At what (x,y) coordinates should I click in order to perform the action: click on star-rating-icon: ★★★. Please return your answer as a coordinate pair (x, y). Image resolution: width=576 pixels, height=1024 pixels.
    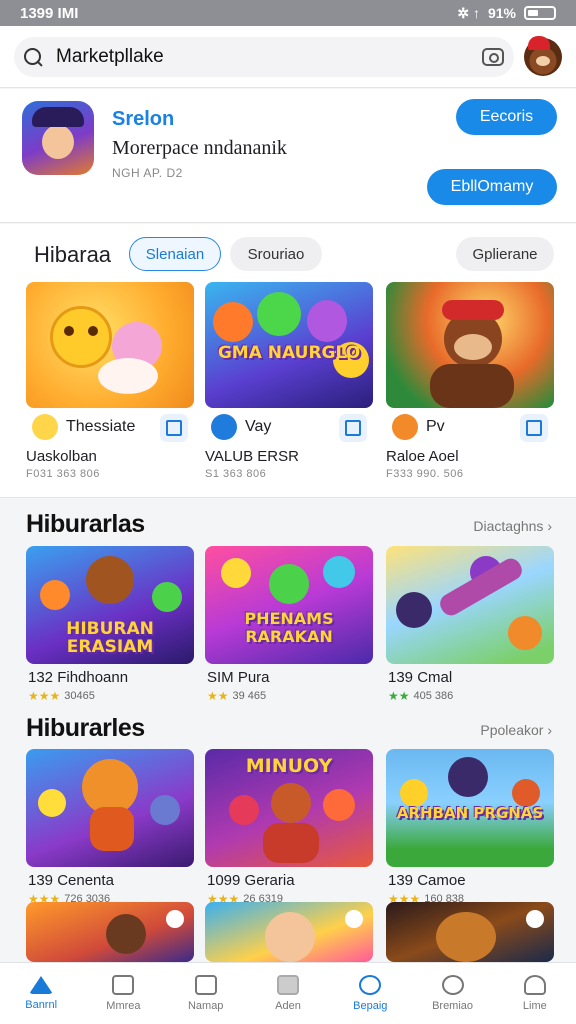
    Looking at the image, I should click on (44, 696).